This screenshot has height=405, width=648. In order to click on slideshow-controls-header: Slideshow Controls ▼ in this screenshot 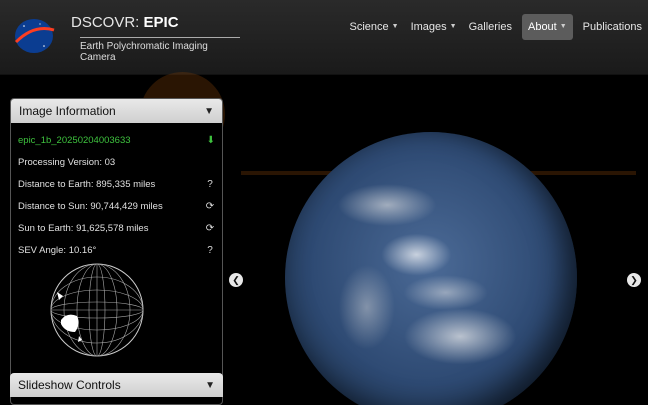, I will do `click(116, 385)`.